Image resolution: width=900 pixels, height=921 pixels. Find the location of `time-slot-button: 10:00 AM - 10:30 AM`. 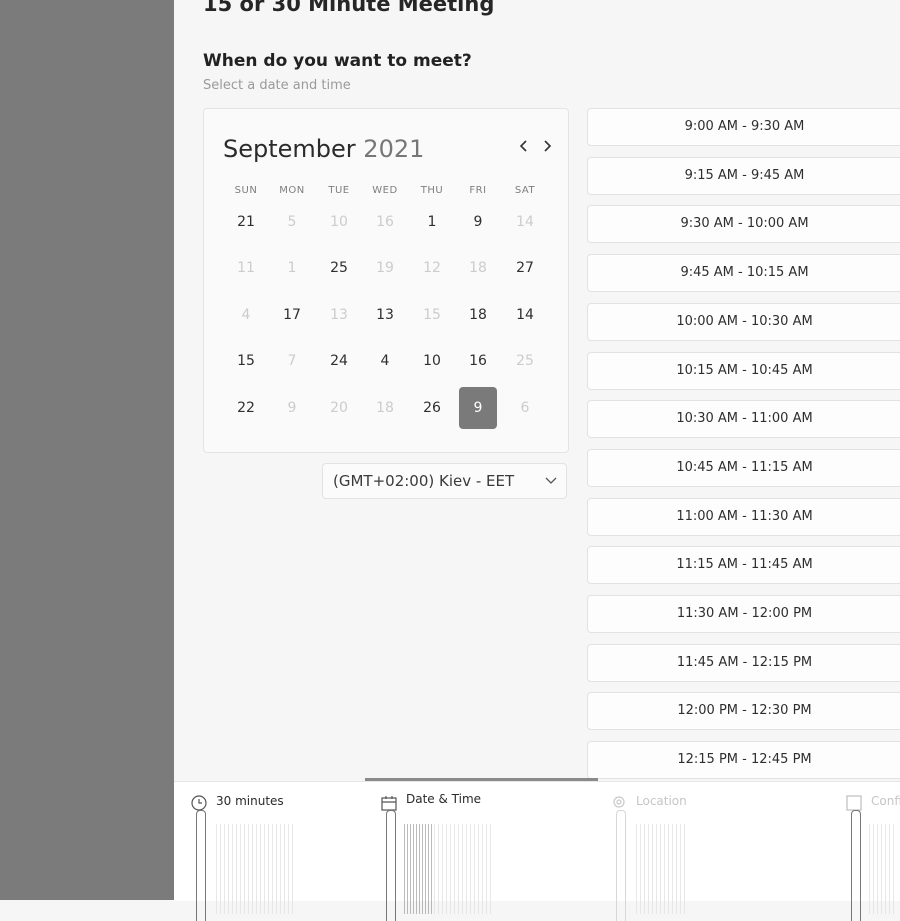

time-slot-button: 10:00 AM - 10:30 AM is located at coordinates (743, 321).